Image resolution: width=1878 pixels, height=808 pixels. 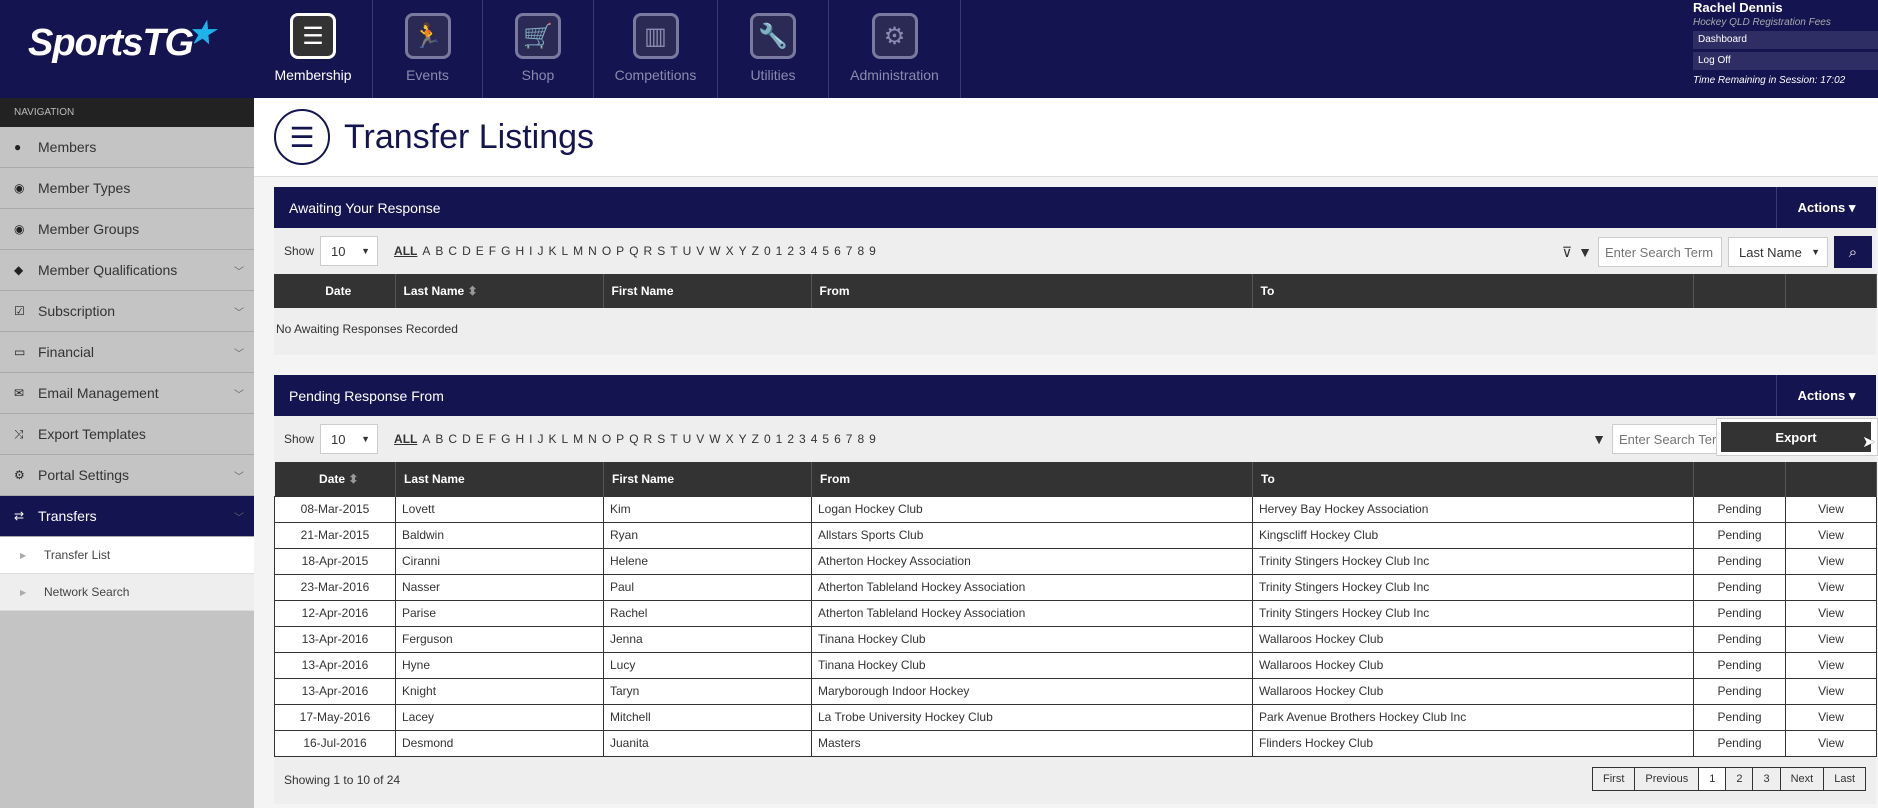 What do you see at coordinates (673, 439) in the screenshot?
I see `letter-filter-item: T` at bounding box center [673, 439].